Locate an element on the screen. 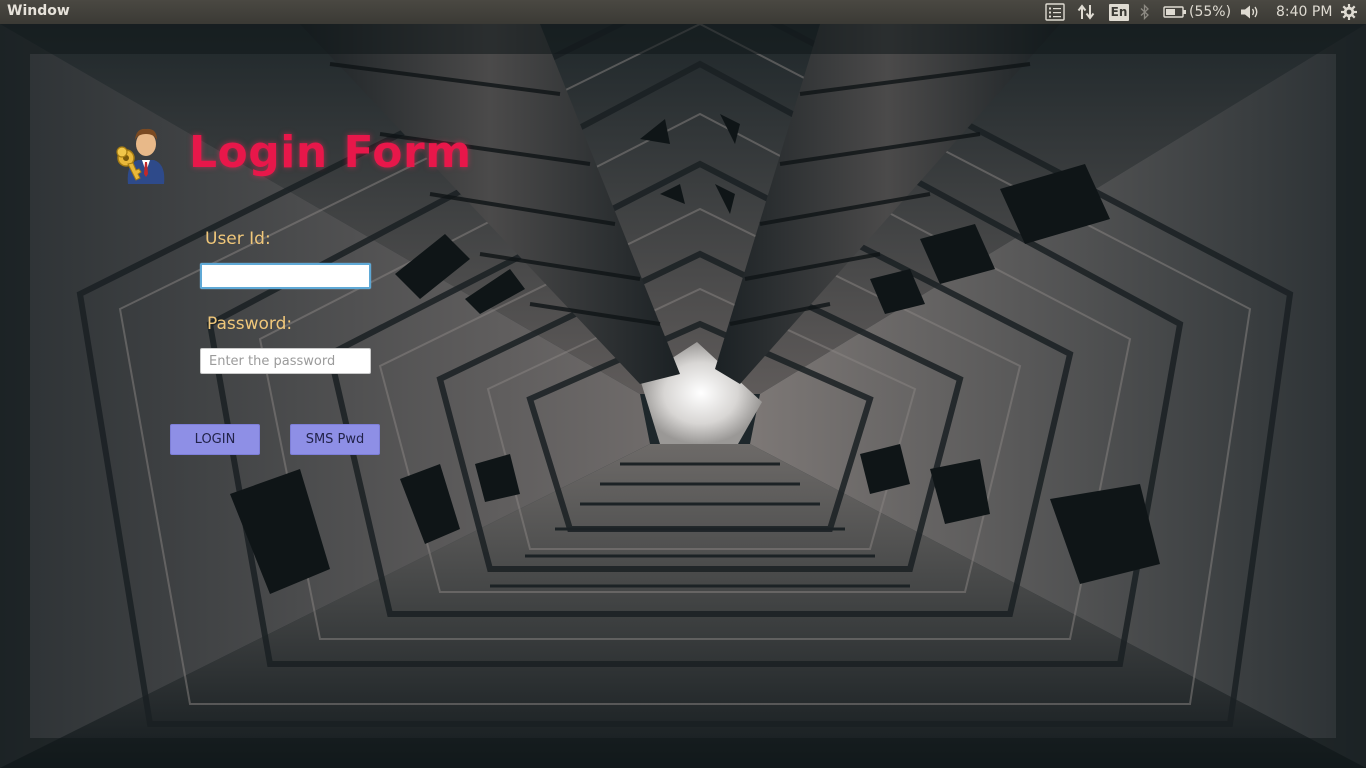  battery-percentage: (55%) is located at coordinates (1210, 12).